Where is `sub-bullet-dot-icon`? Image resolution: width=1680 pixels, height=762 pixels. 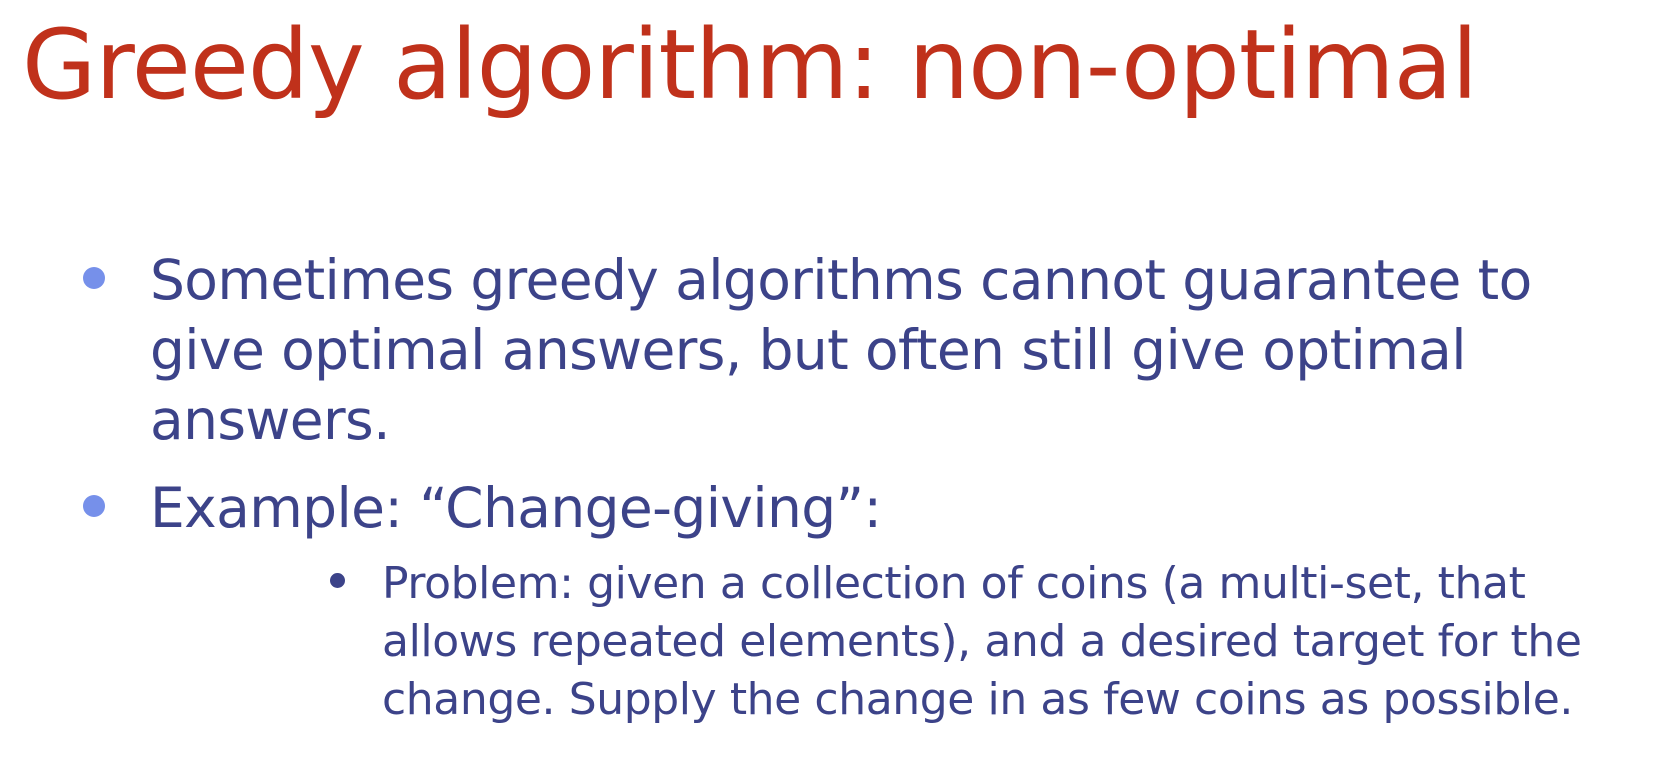
sub-bullet-dot-icon is located at coordinates (337, 580).